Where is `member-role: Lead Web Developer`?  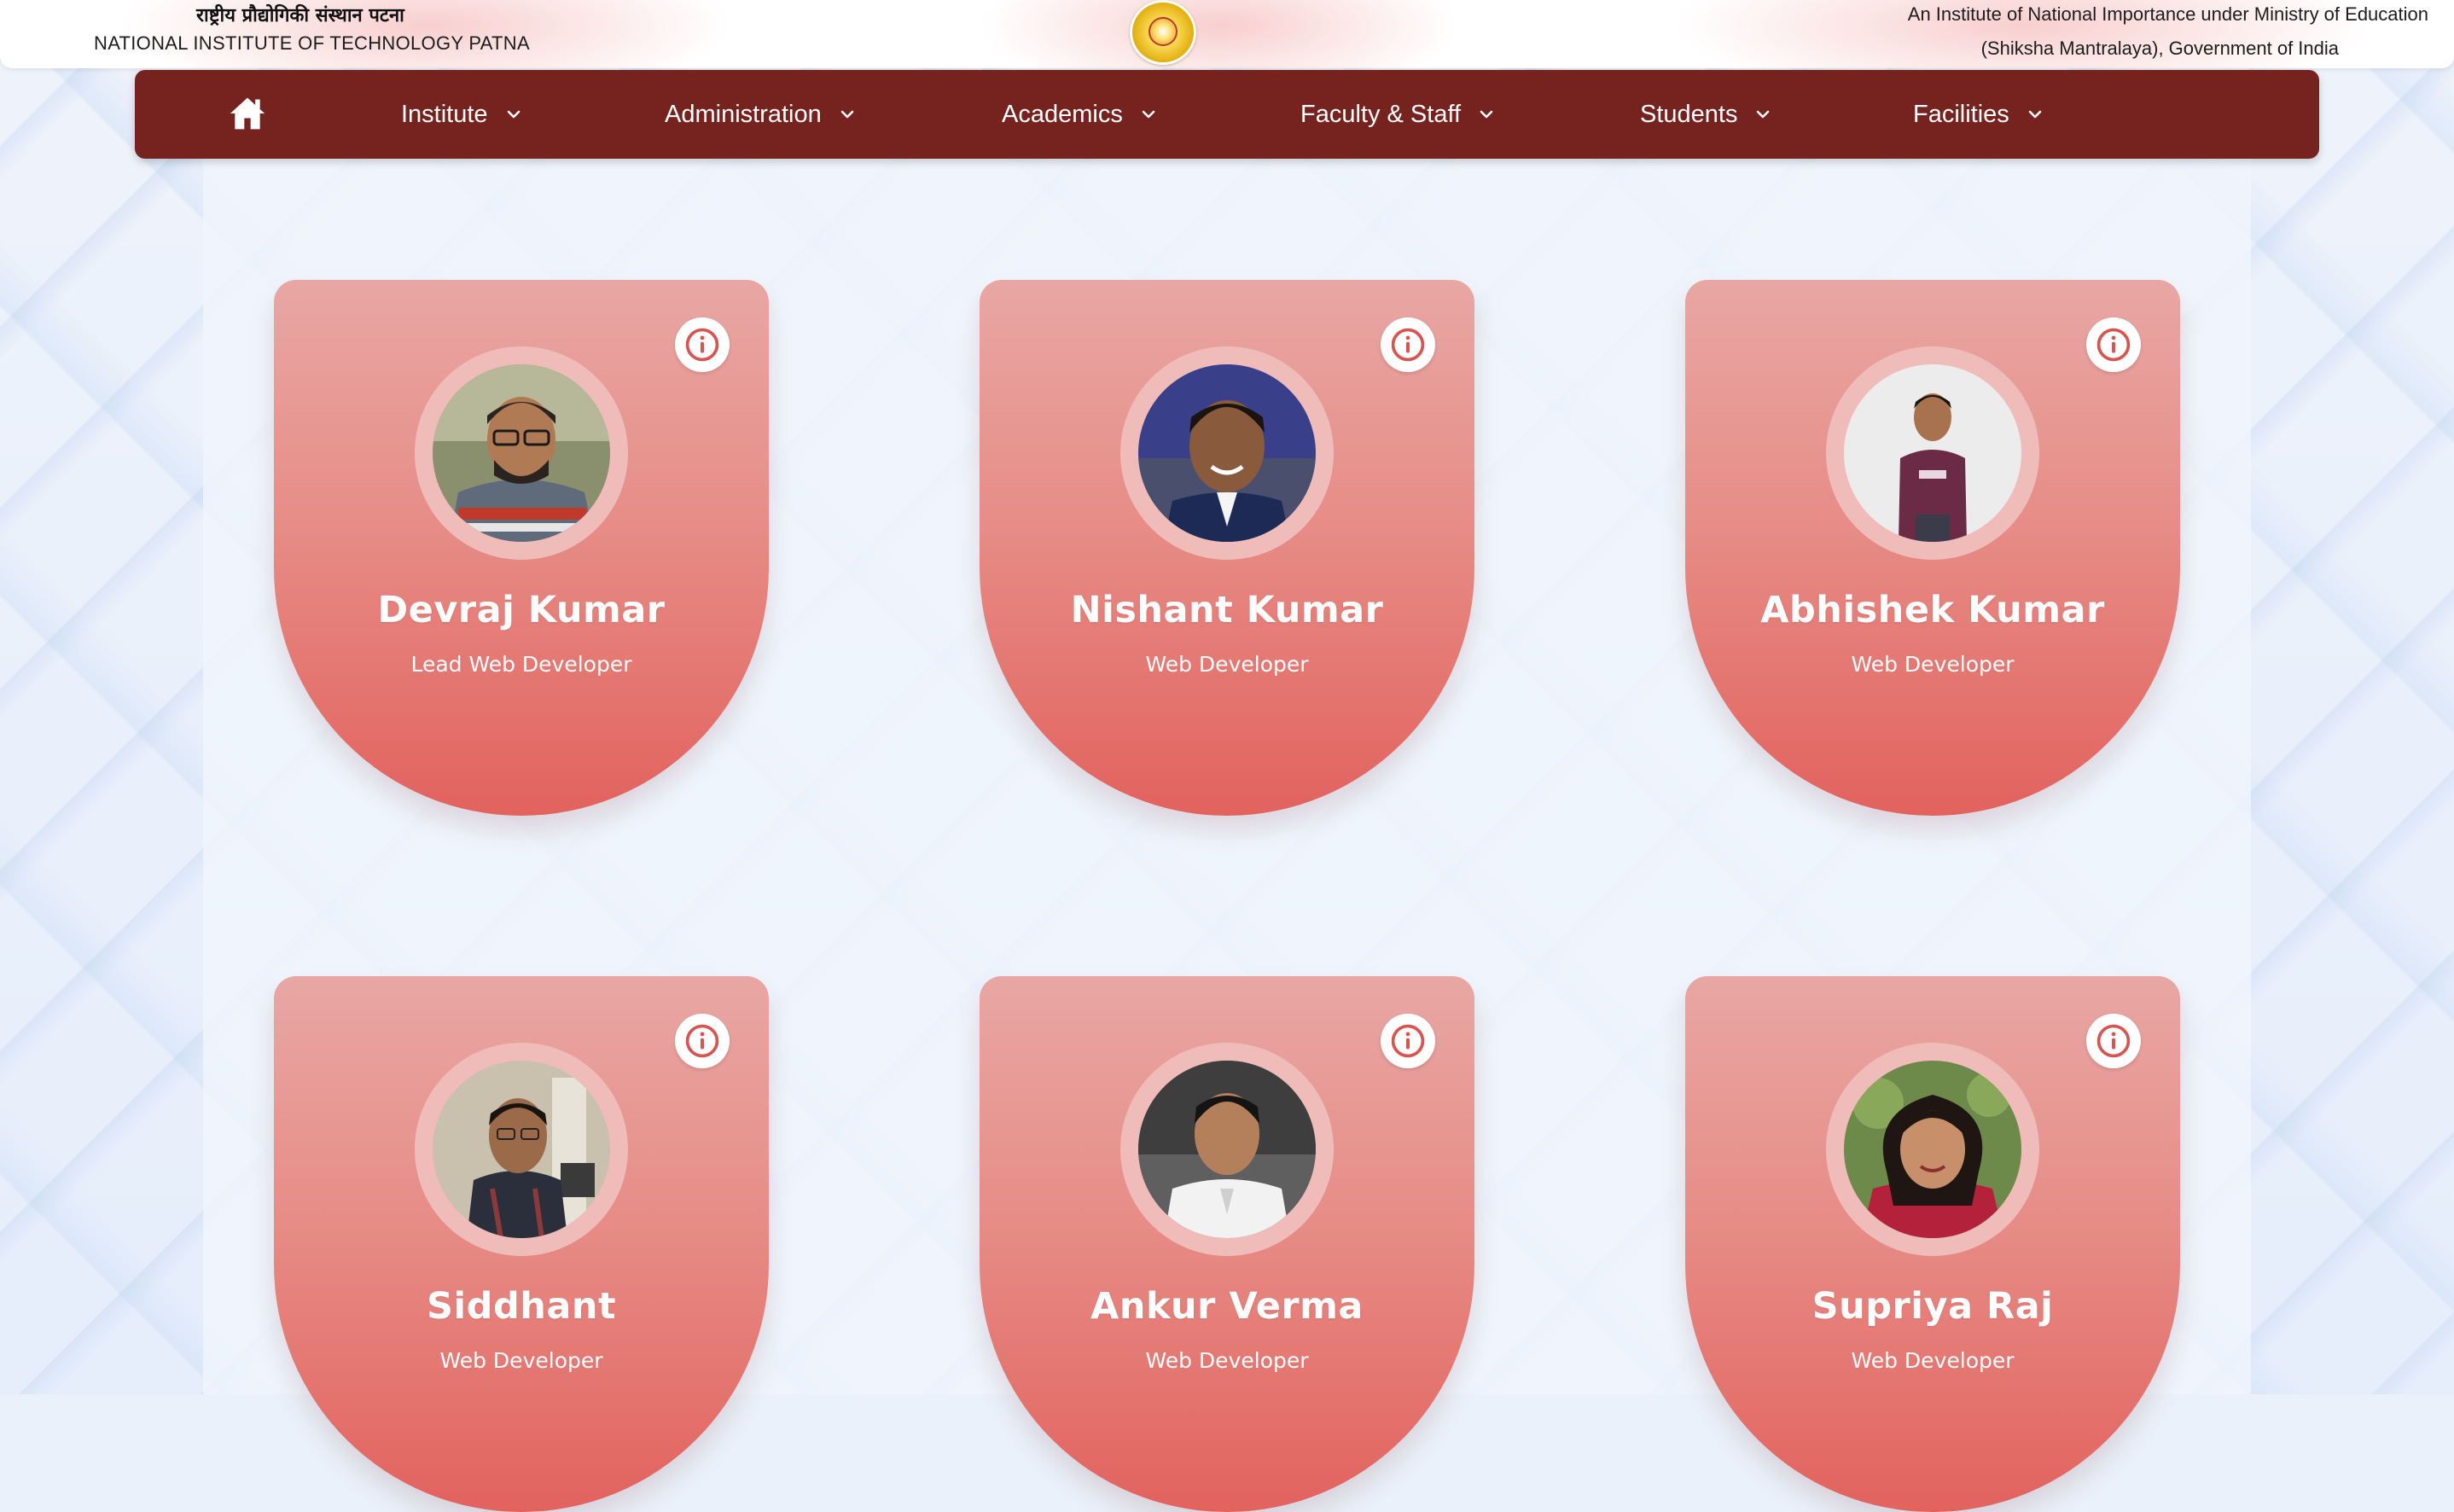 member-role: Lead Web Developer is located at coordinates (521, 664).